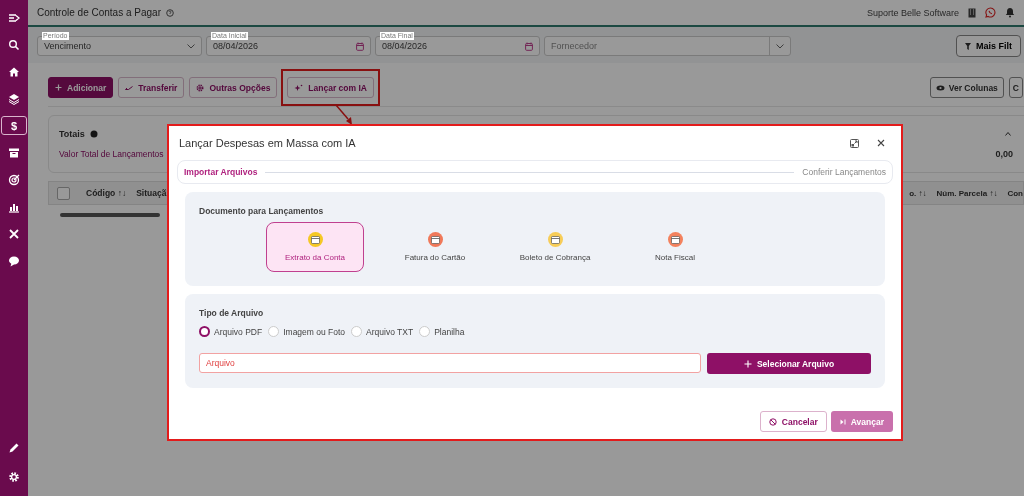 The width and height of the screenshot is (1024, 496). Describe the element at coordinates (299, 87) in the screenshot. I see `sparkle-icon` at that location.